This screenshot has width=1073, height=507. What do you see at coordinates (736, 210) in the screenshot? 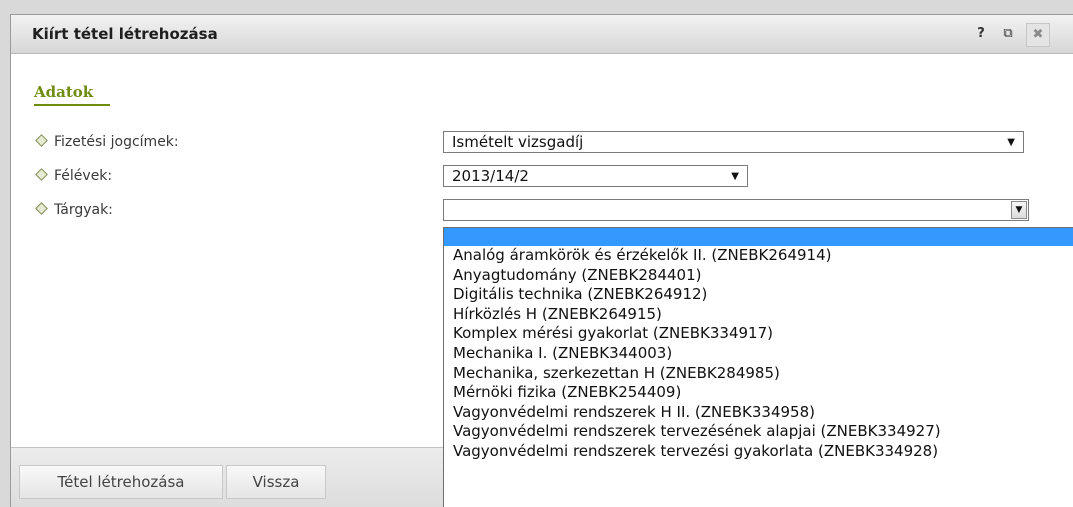
I see `subjects-select: ▼` at bounding box center [736, 210].